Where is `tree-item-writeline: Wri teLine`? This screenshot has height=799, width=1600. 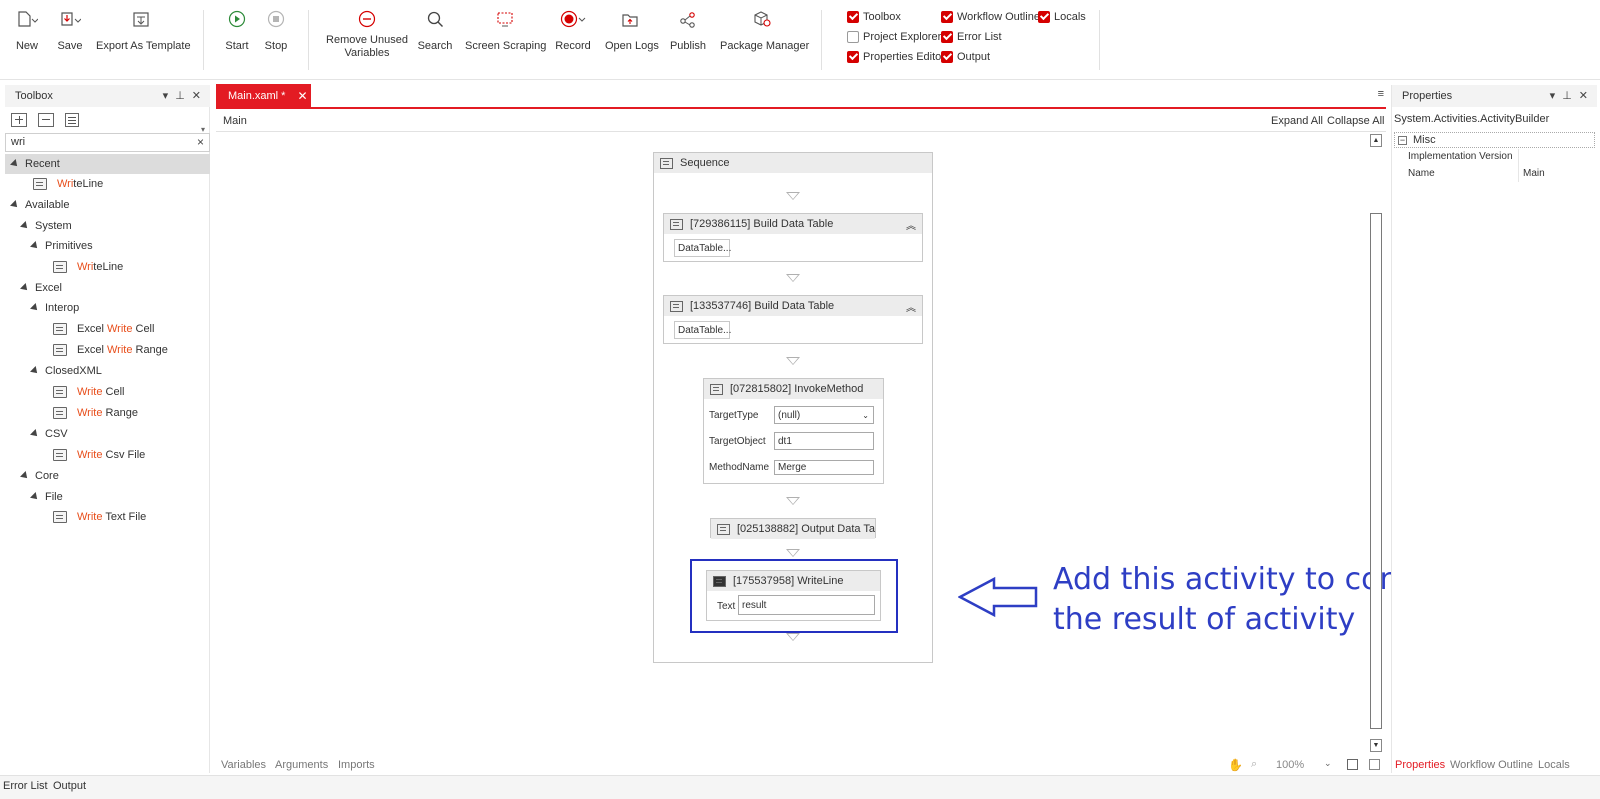 tree-item-writeline: Wri teLine is located at coordinates (88, 267).